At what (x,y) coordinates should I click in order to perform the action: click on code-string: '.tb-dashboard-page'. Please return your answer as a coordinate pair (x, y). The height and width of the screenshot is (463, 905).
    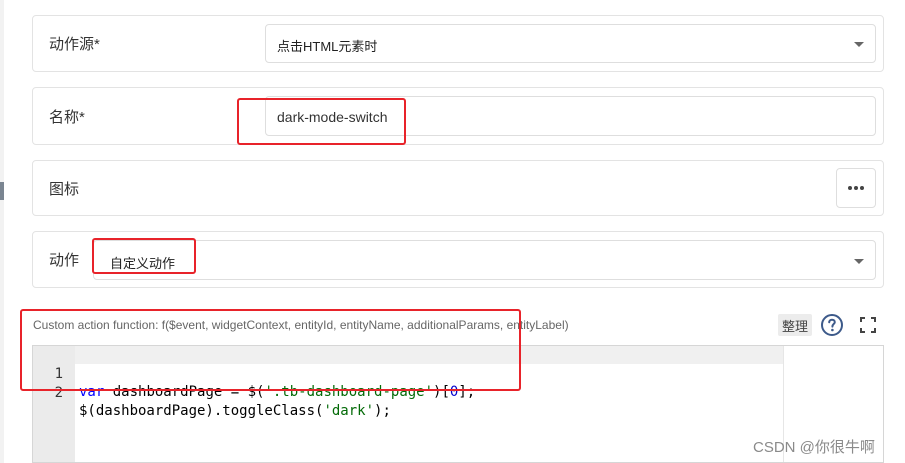
    Looking at the image, I should click on (349, 392).